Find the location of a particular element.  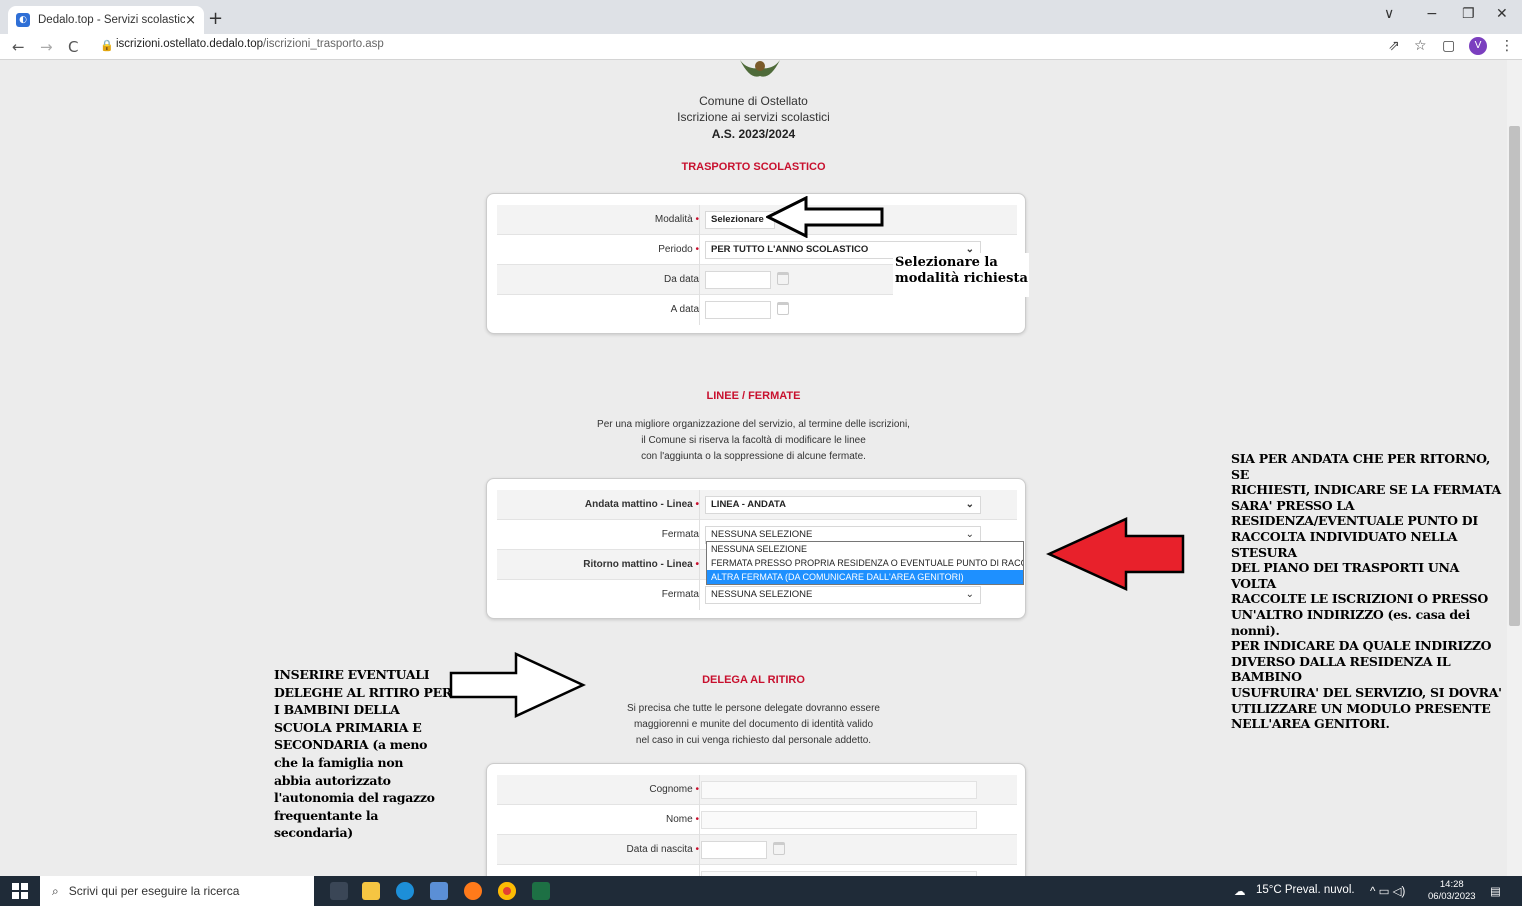

municipal-crest-icon is located at coordinates (760, 68).